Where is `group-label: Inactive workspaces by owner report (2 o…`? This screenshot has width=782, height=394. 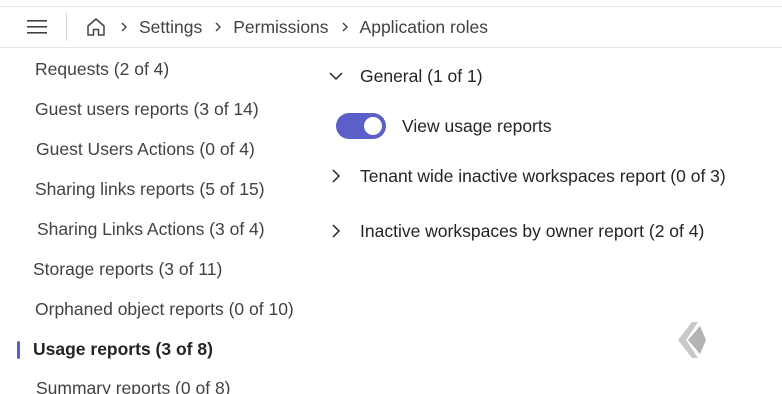
group-label: Inactive workspaces by owner report (2 o… is located at coordinates (532, 230).